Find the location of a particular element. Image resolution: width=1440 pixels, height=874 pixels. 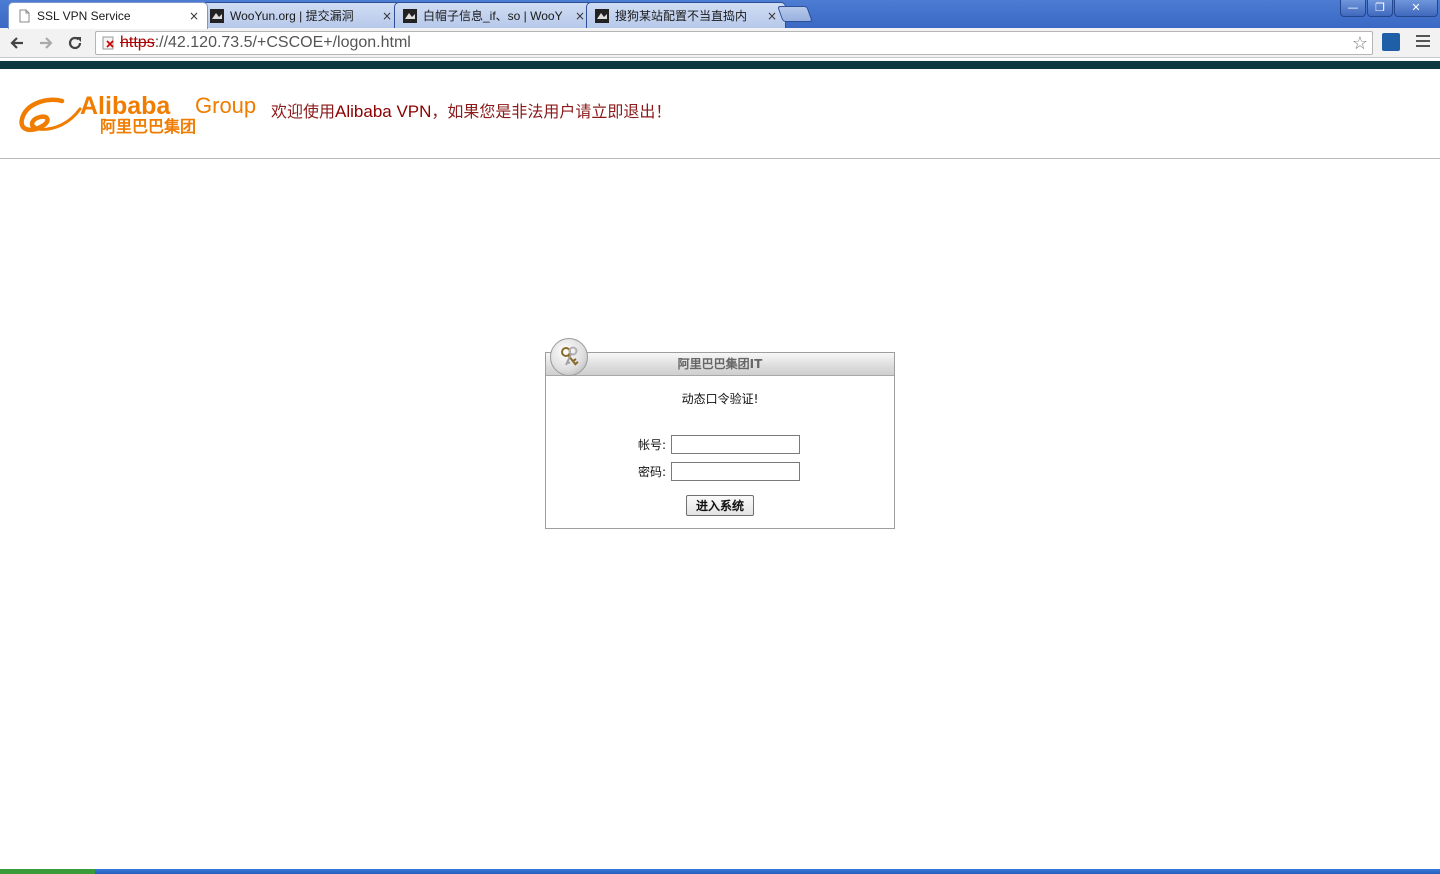

back-button is located at coordinates (17, 43).